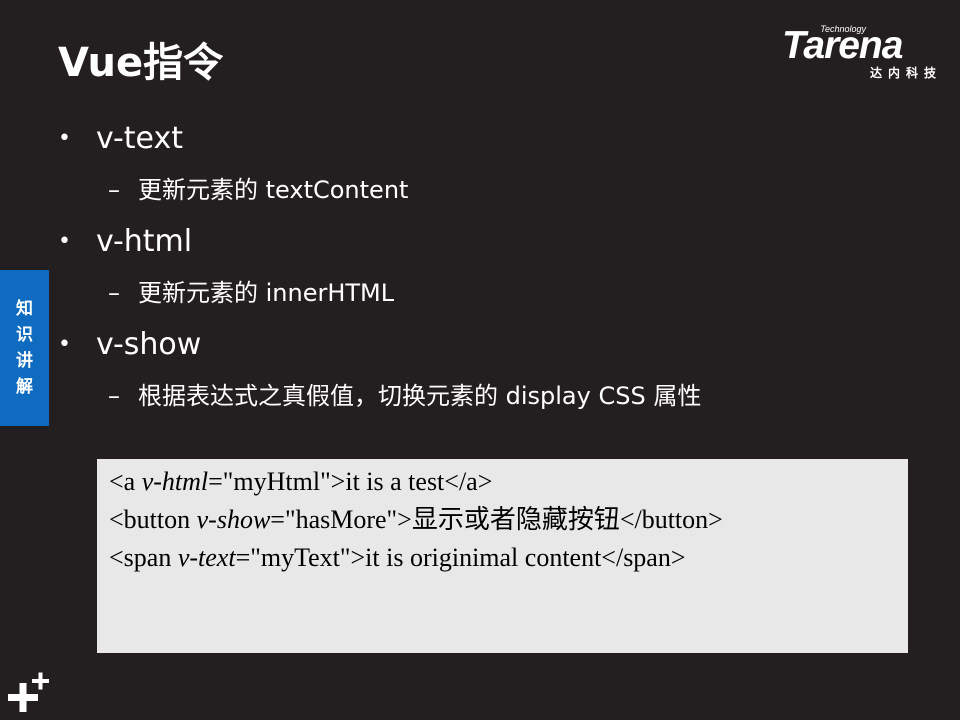  What do you see at coordinates (206, 557) in the screenshot?
I see `code-directive: v-text` at bounding box center [206, 557].